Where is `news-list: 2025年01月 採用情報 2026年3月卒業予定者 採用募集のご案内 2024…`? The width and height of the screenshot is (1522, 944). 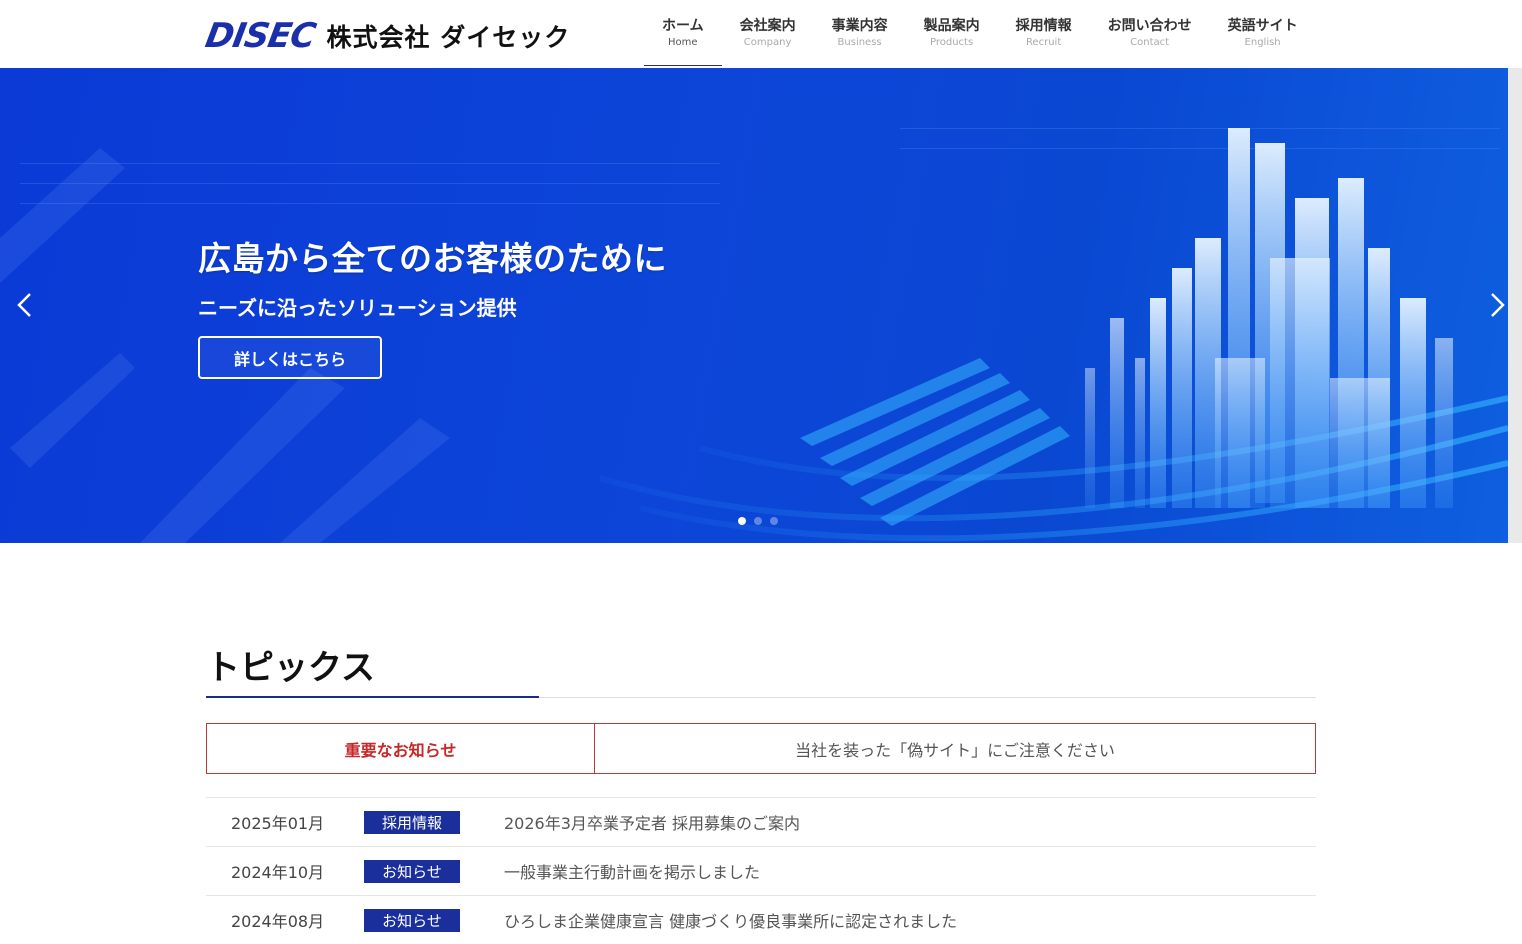 news-list: 2025年01月 採用情報 2026年3月卒業予定者 採用募集のご案内 2024… is located at coordinates (761, 870).